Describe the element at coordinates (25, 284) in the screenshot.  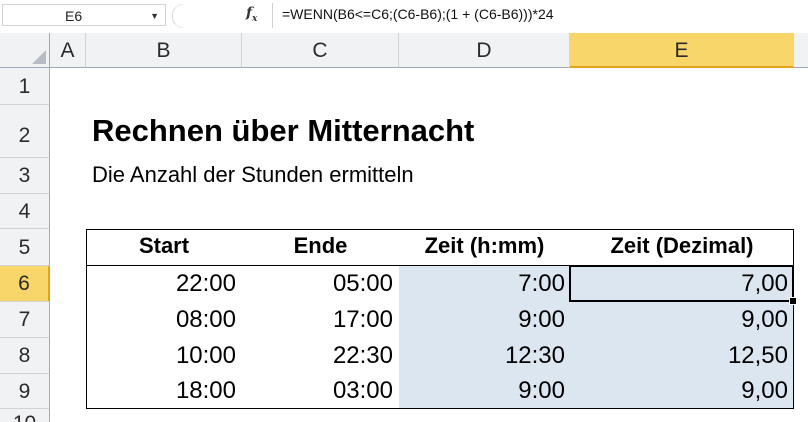
I see `row-header-6: 6` at that location.